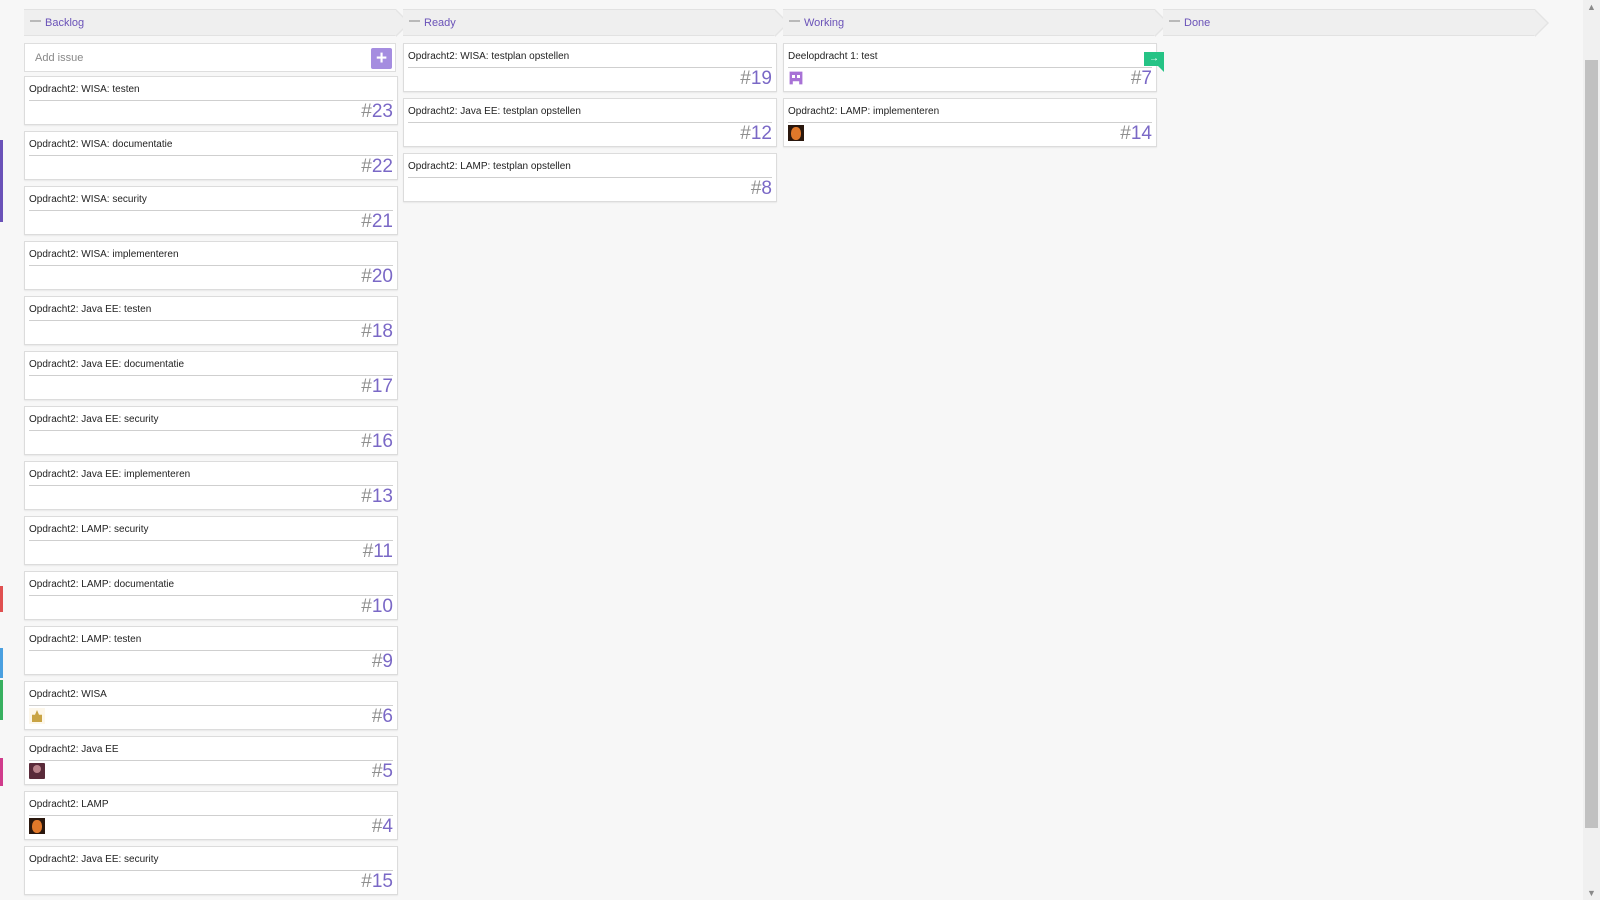 Image resolution: width=1600 pixels, height=900 pixels. I want to click on issue-card: Opdracht2: WISA: security #21, so click(211, 210).